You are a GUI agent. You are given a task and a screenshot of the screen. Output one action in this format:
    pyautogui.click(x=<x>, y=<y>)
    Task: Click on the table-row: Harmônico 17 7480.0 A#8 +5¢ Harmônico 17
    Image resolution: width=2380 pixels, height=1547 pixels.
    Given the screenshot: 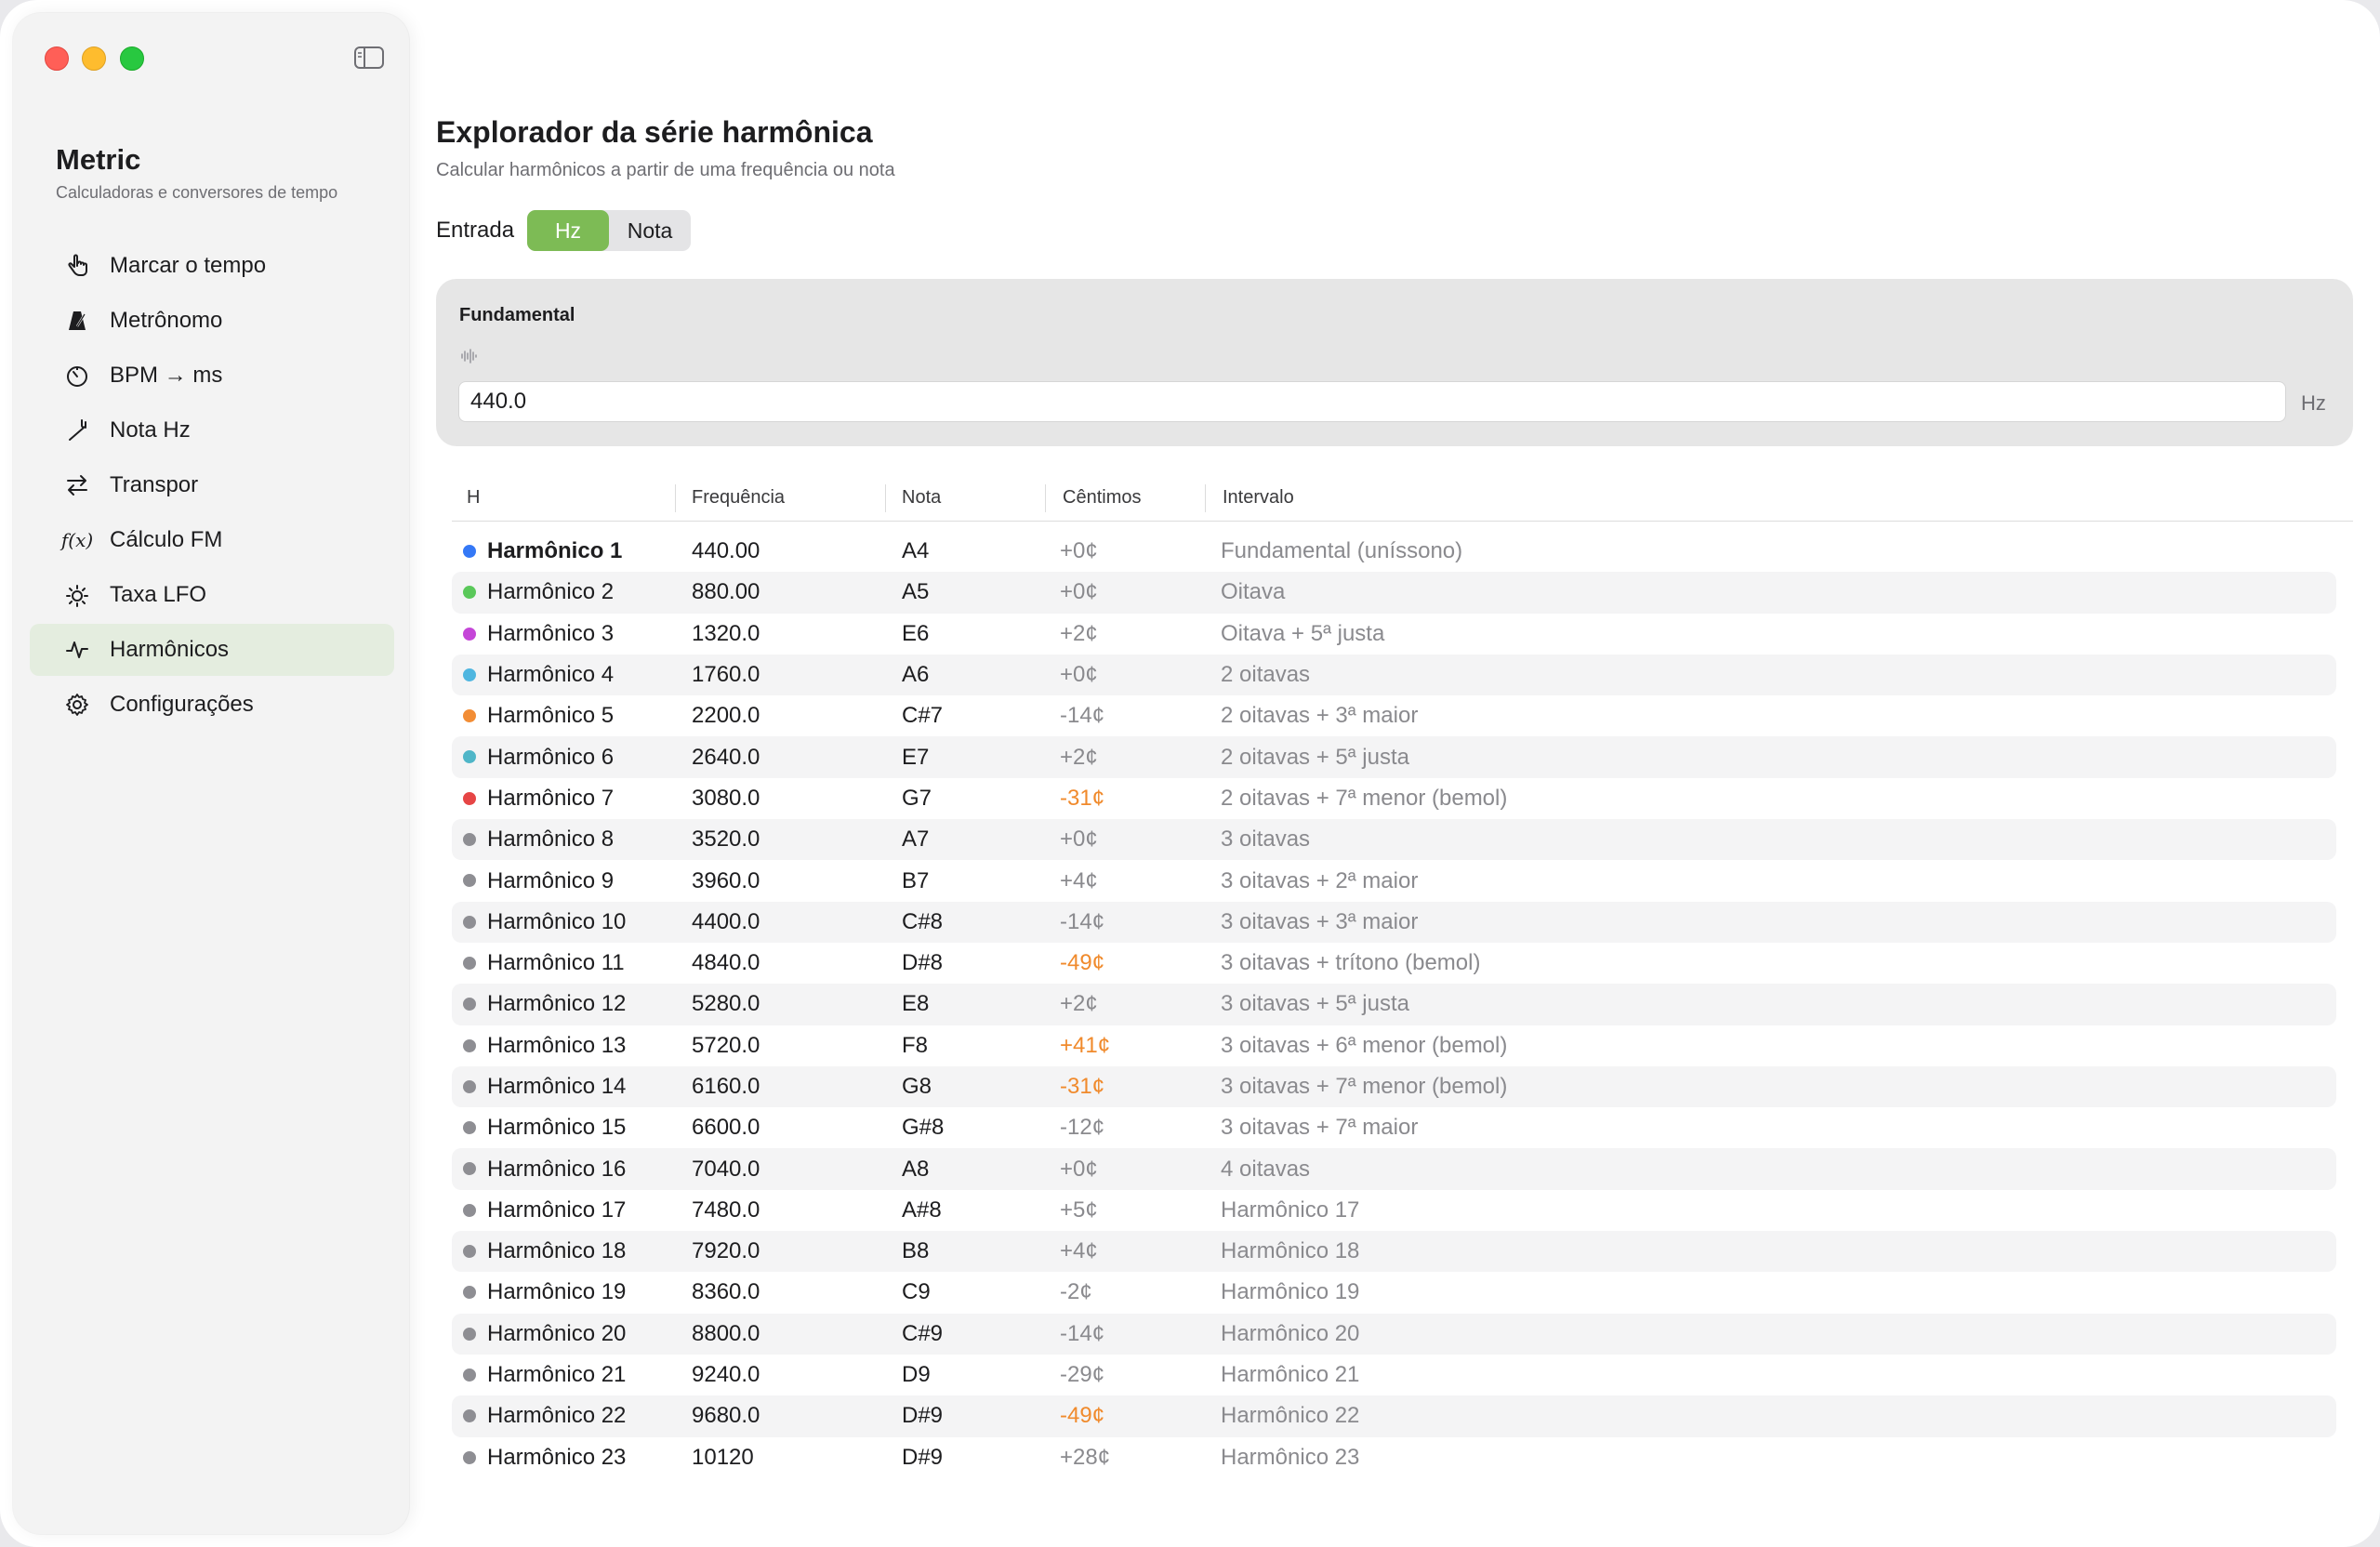 What is the action you would take?
    pyautogui.click(x=1394, y=1210)
    